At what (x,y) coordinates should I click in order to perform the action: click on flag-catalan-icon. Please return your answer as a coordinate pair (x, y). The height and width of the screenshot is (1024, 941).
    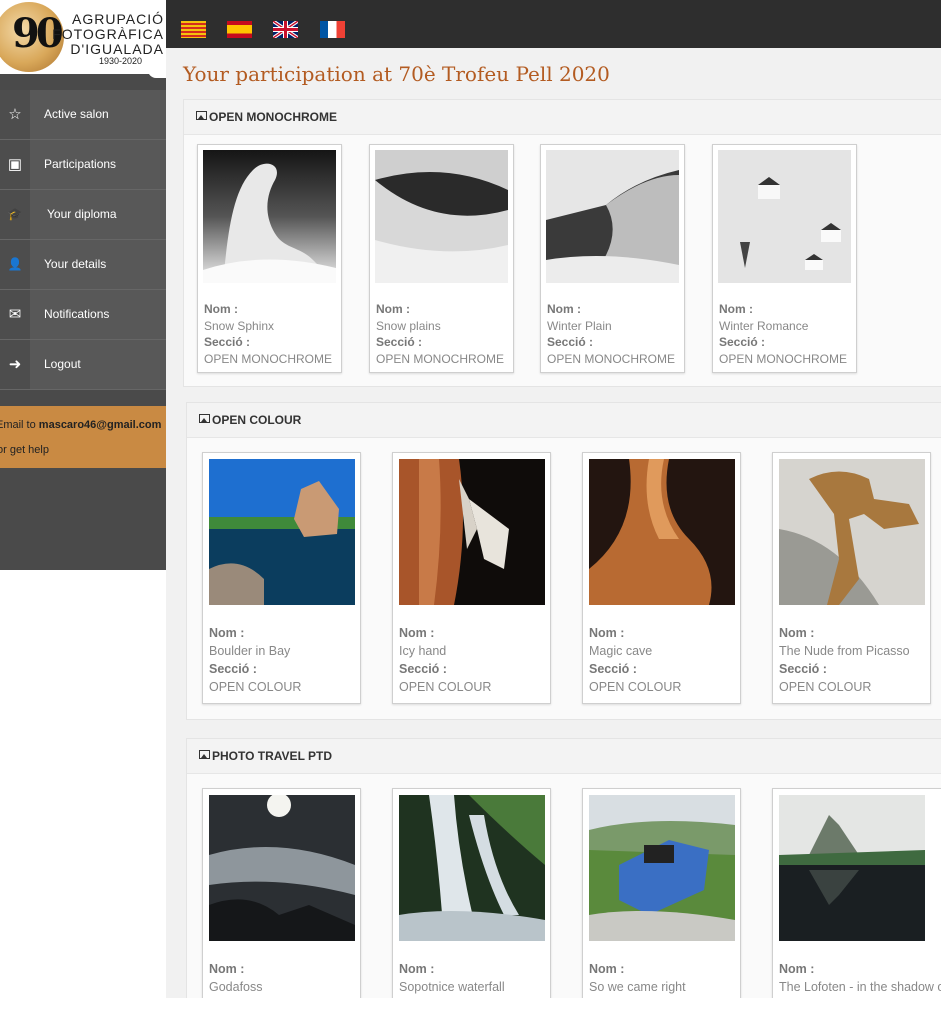
    Looking at the image, I should click on (193, 29).